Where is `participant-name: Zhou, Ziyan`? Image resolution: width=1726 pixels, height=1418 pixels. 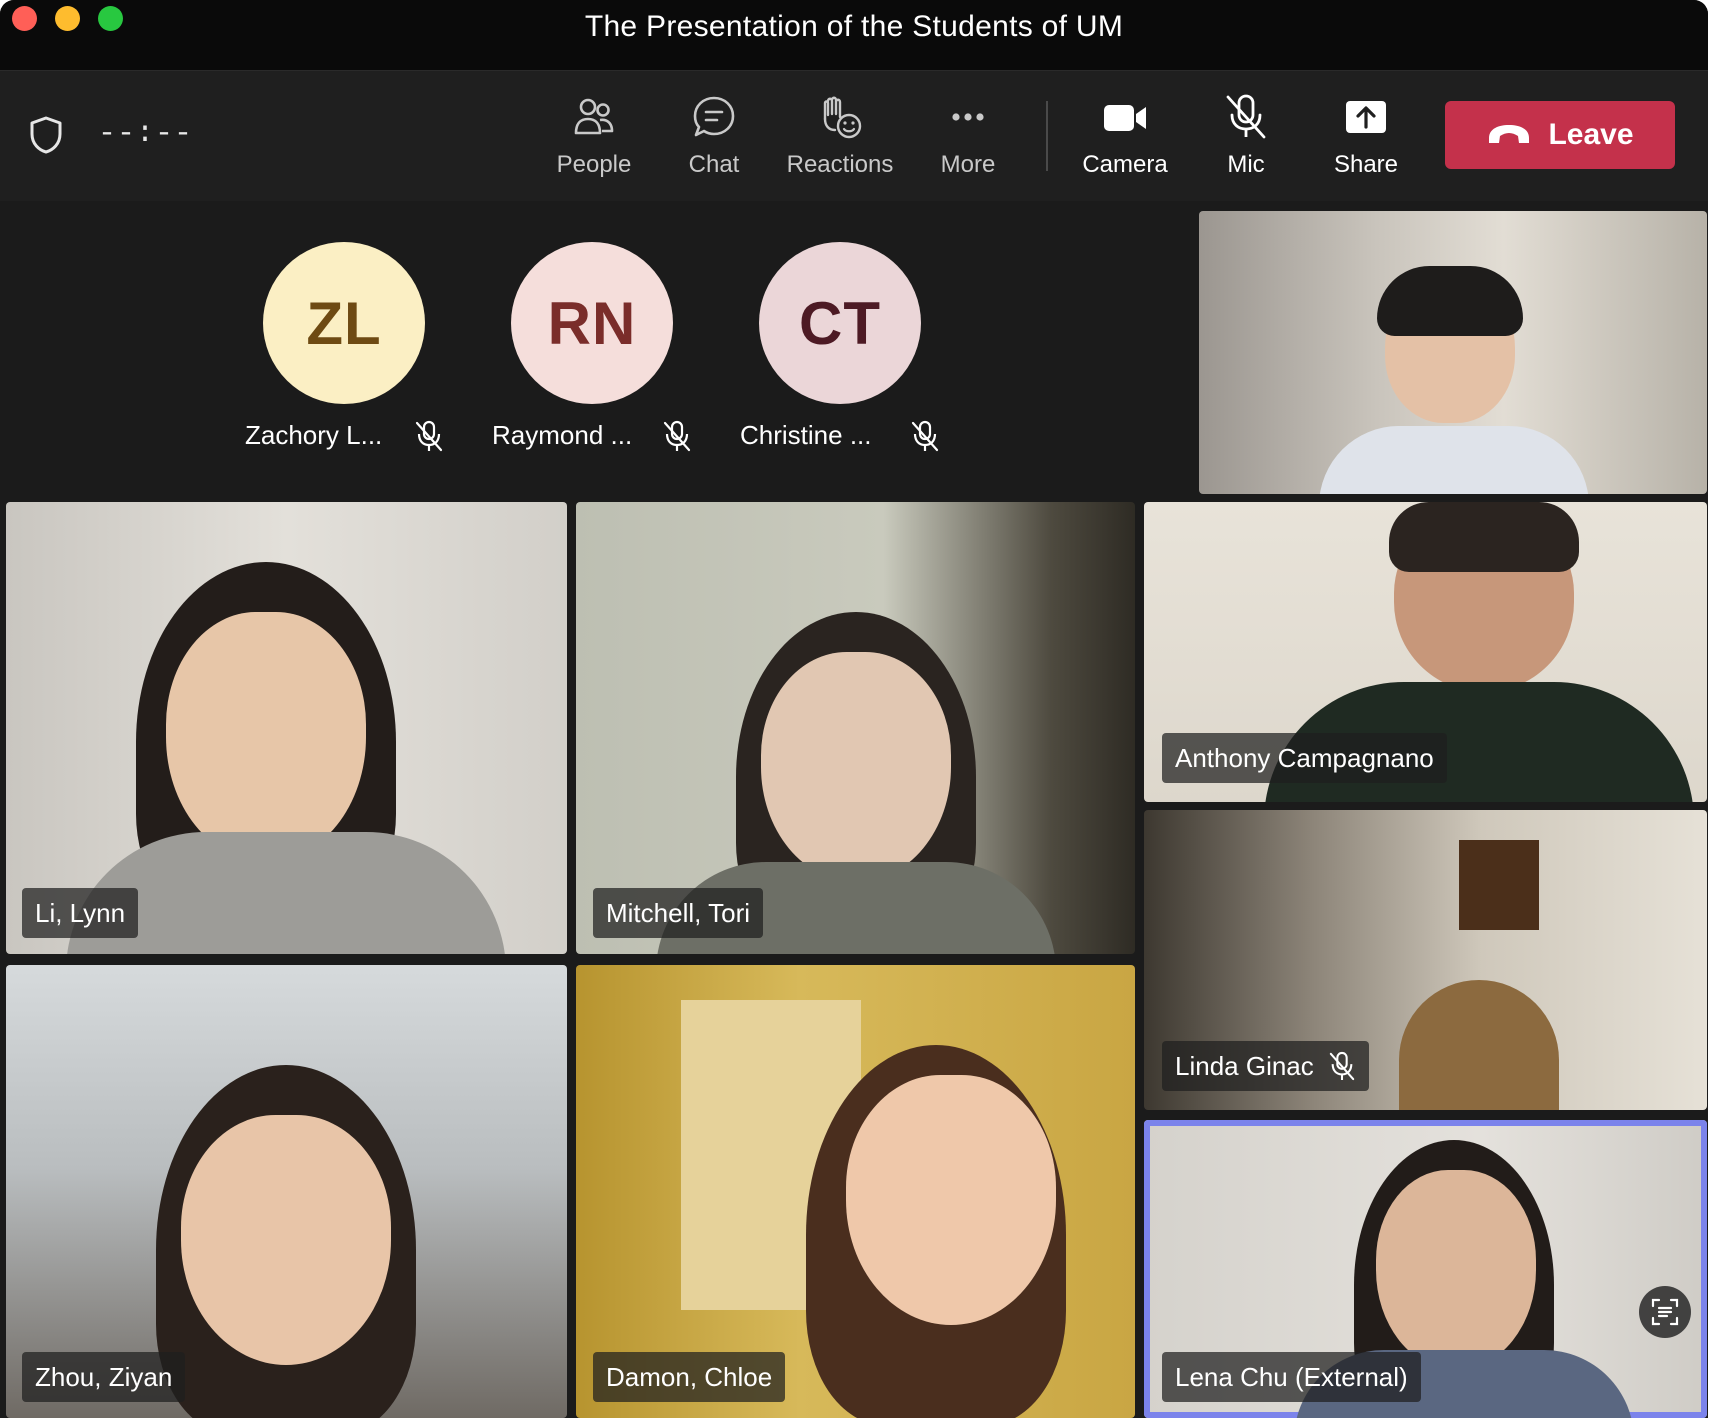 participant-name: Zhou, Ziyan is located at coordinates (104, 1377).